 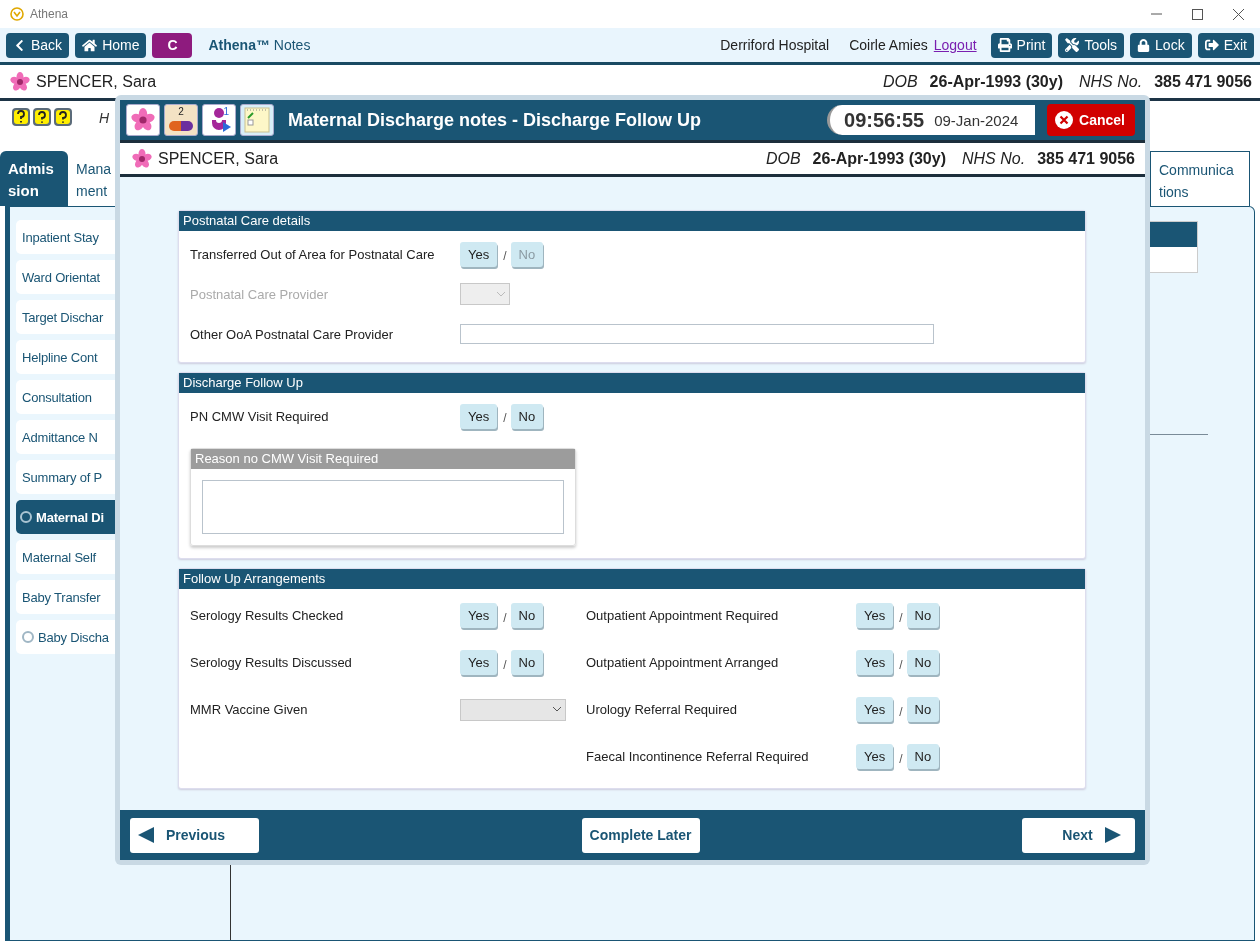 What do you see at coordinates (104, 118) in the screenshot?
I see `subtitle-text: H` at bounding box center [104, 118].